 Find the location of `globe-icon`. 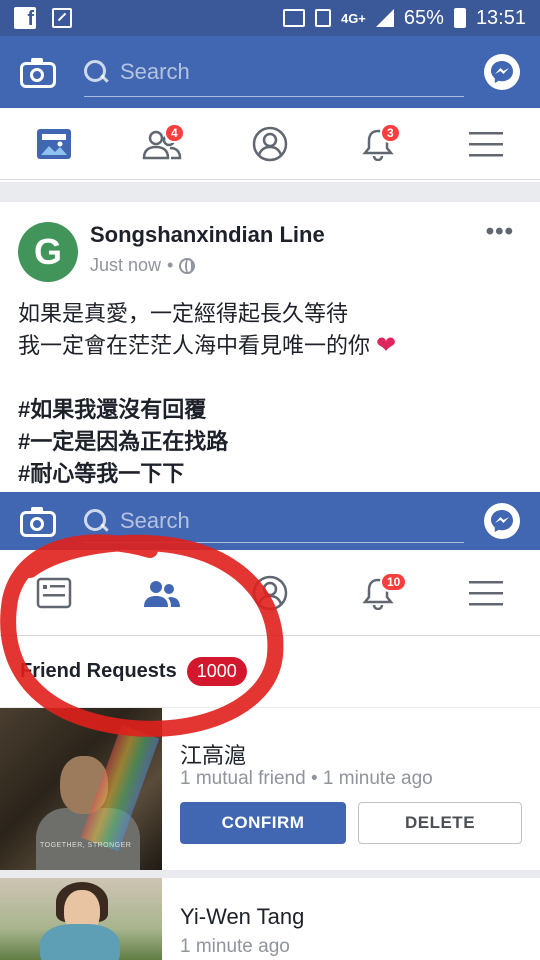

globe-icon is located at coordinates (187, 265).